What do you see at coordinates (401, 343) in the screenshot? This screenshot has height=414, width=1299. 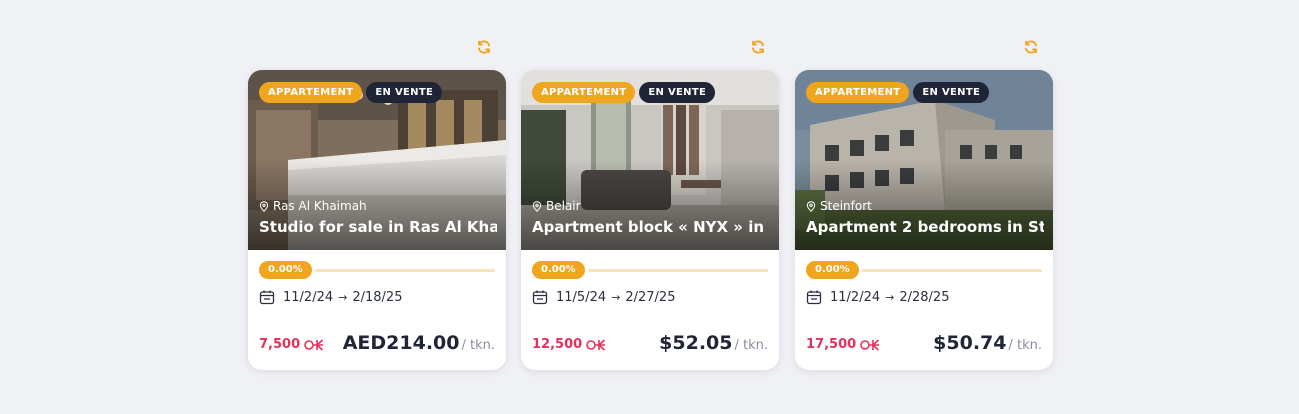 I see `price-amount: AED214.00` at bounding box center [401, 343].